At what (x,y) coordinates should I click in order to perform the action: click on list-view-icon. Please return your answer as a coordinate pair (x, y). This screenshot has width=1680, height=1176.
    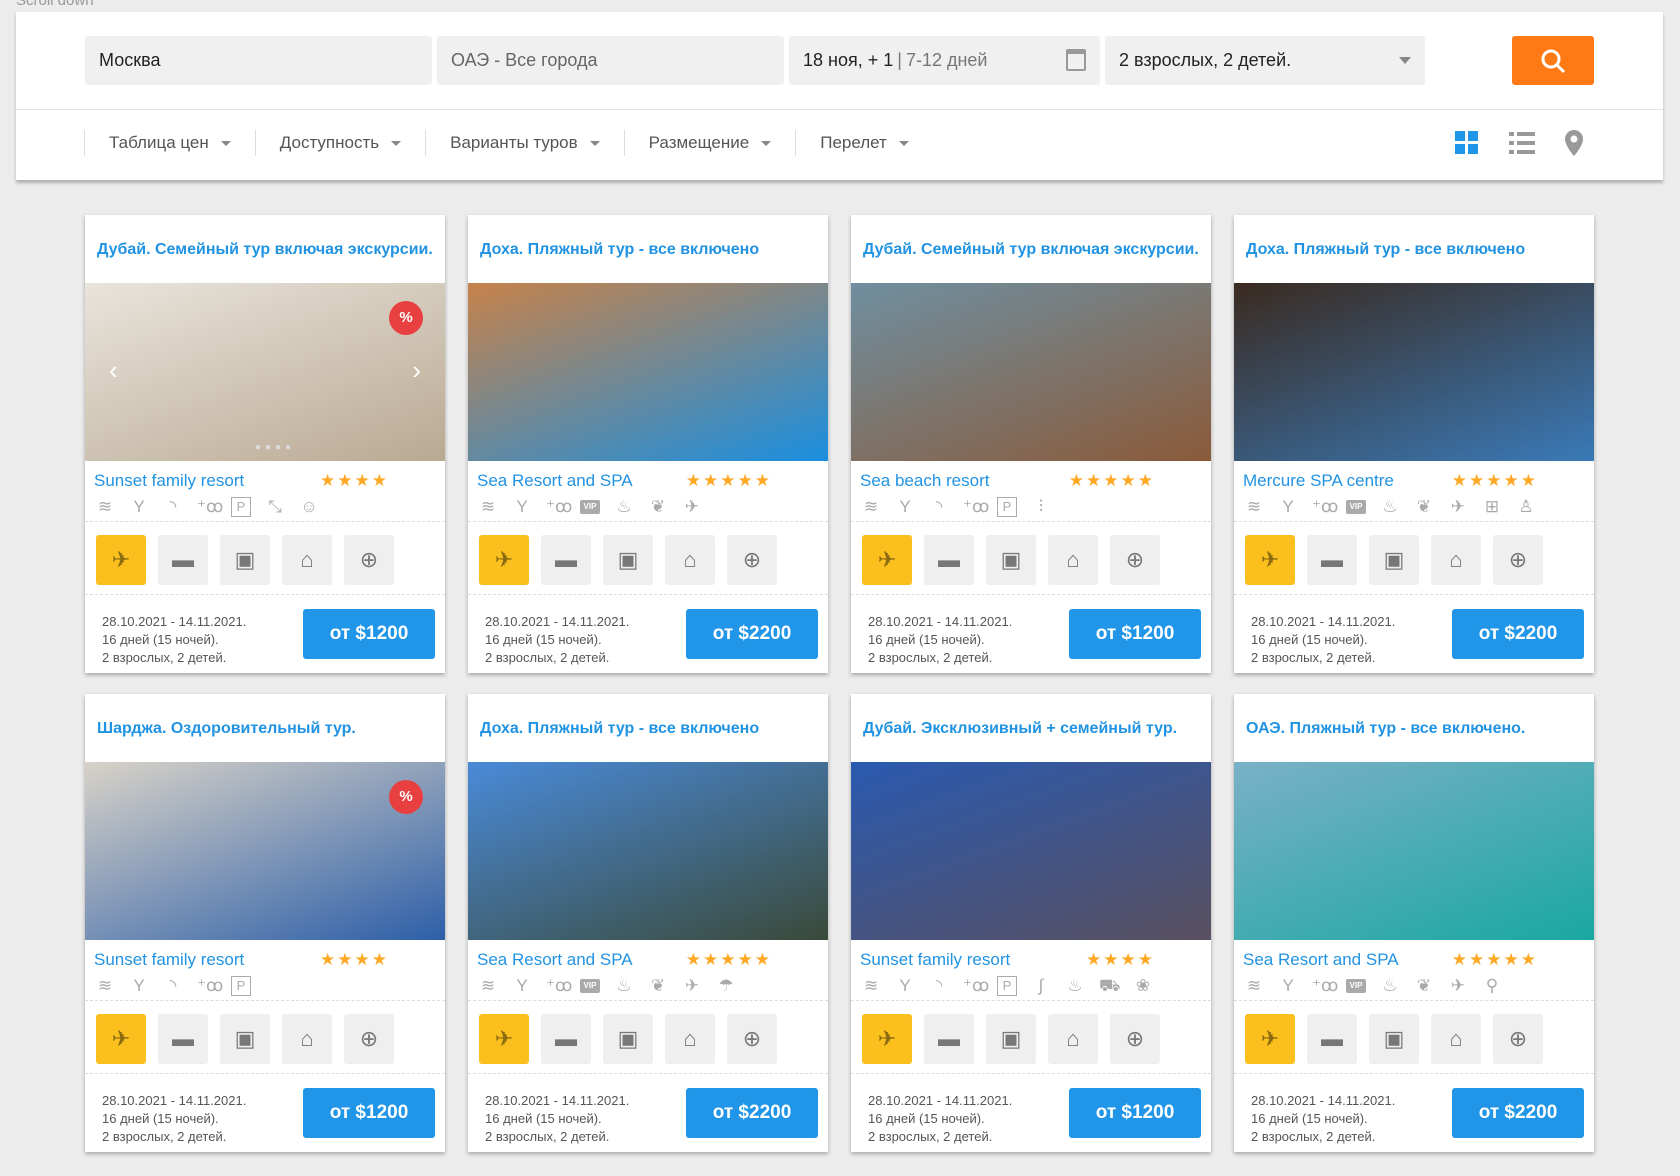
    Looking at the image, I should click on (1522, 143).